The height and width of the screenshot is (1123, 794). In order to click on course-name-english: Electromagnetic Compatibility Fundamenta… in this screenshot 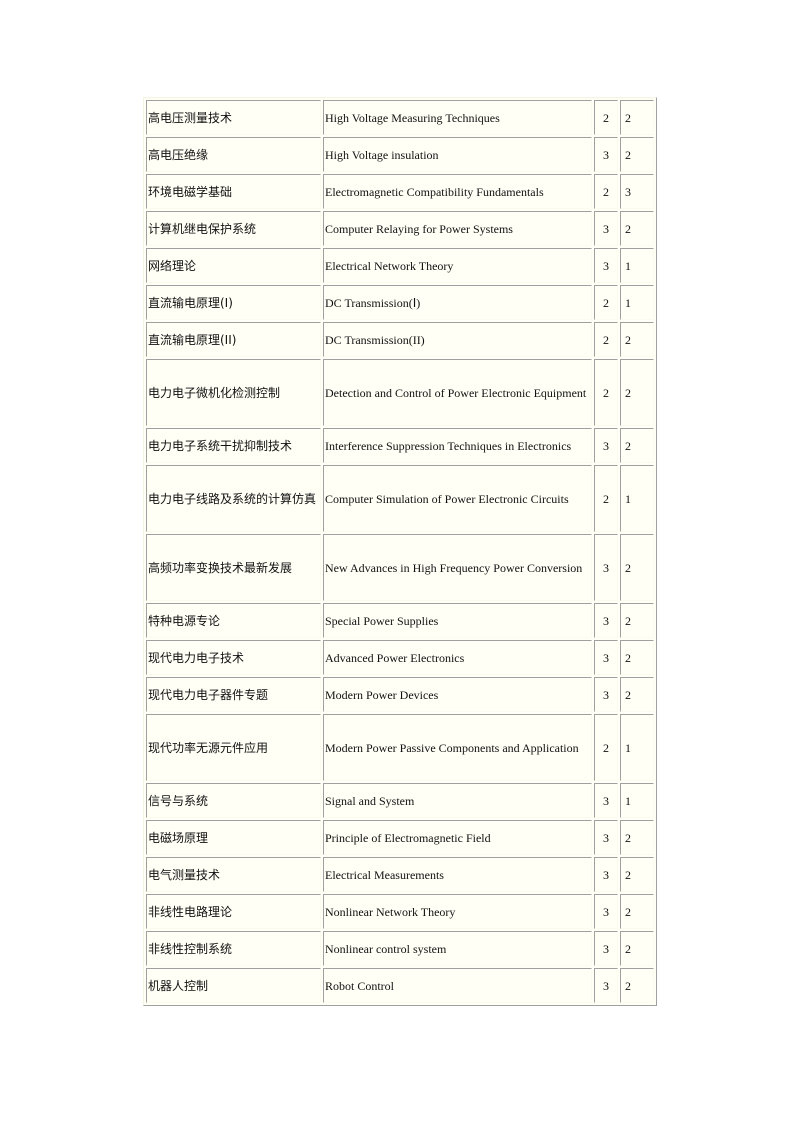, I will do `click(457, 191)`.